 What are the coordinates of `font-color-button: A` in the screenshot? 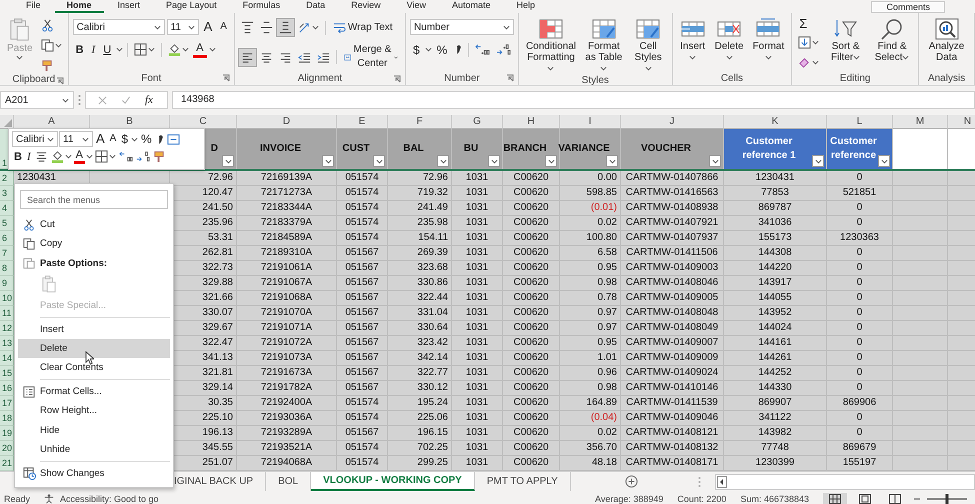 It's located at (79, 157).